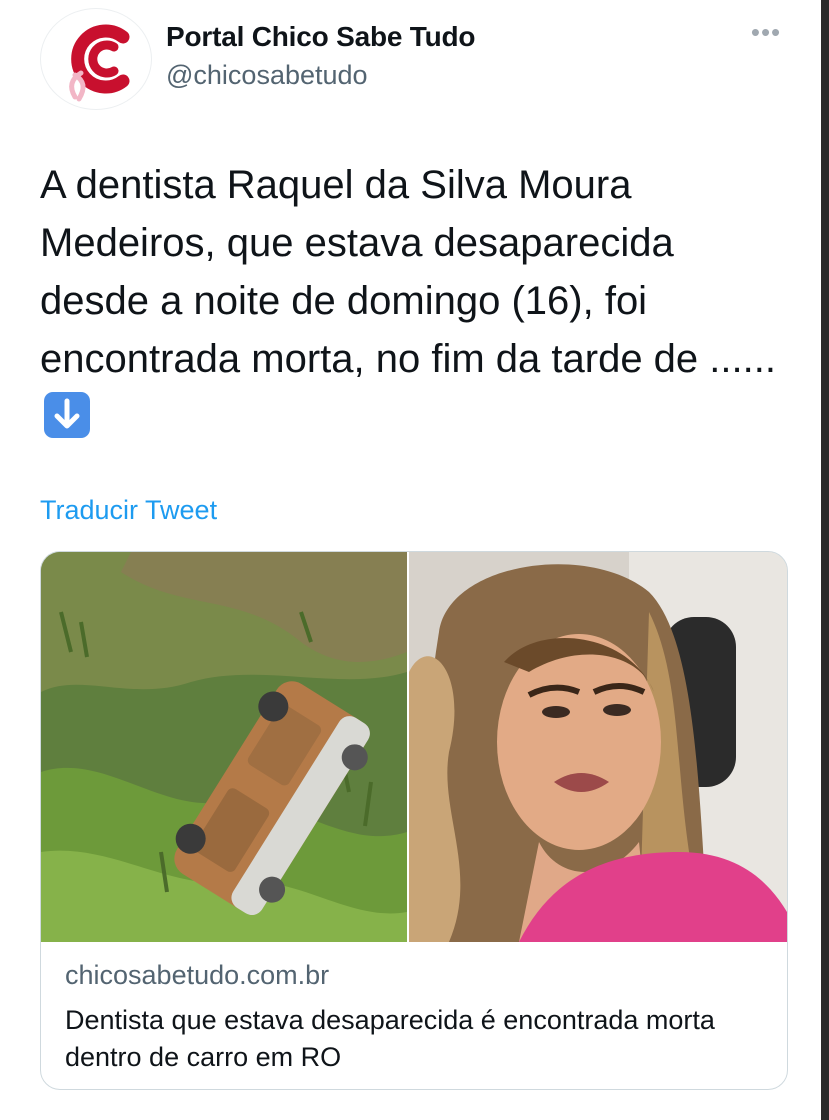 The width and height of the screenshot is (829, 1120). I want to click on down-arrow-emoji-icon, so click(67, 415).